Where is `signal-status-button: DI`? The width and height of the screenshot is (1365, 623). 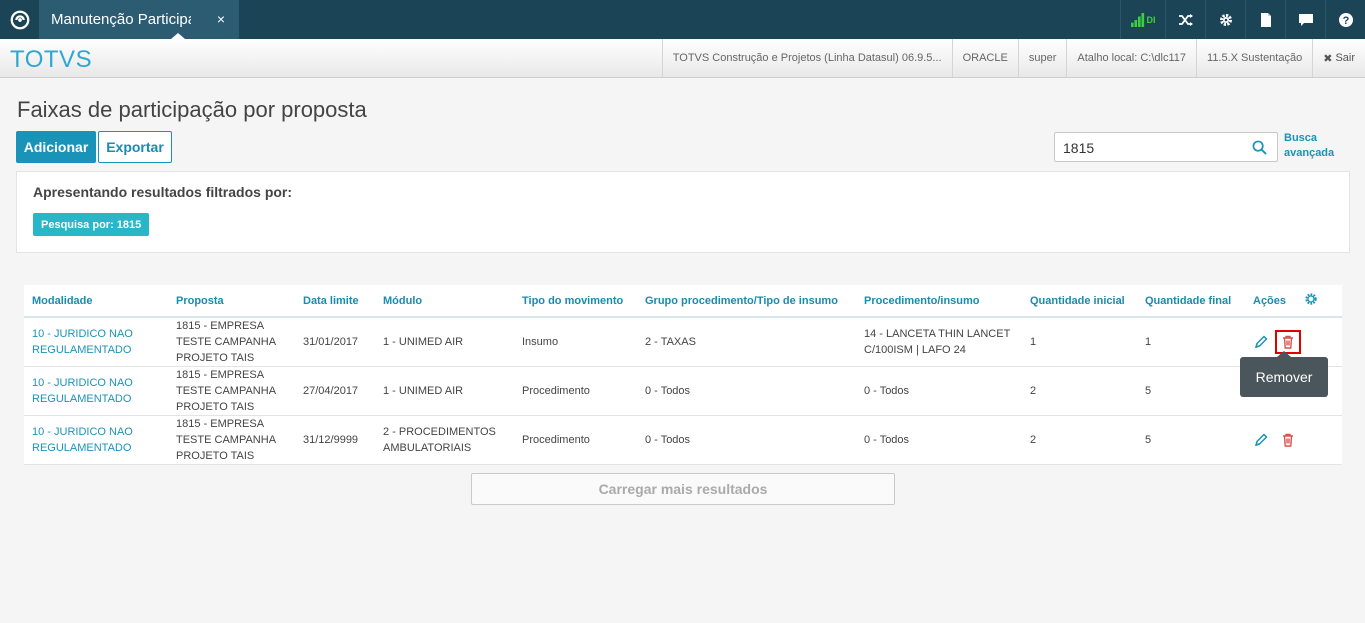
signal-status-button: DI is located at coordinates (1142, 19).